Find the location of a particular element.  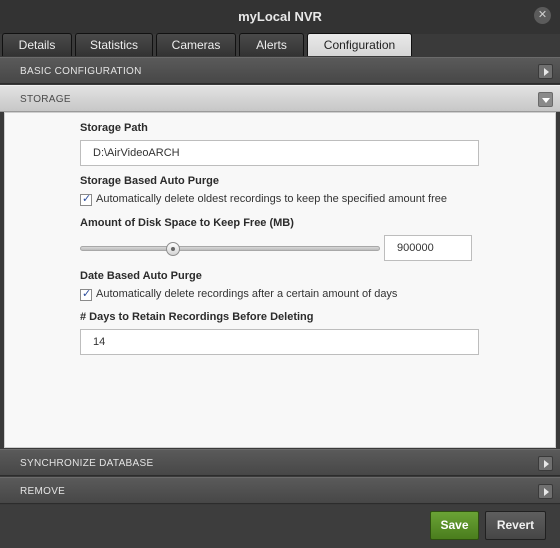

section-storage: STORAGE is located at coordinates (280, 98).